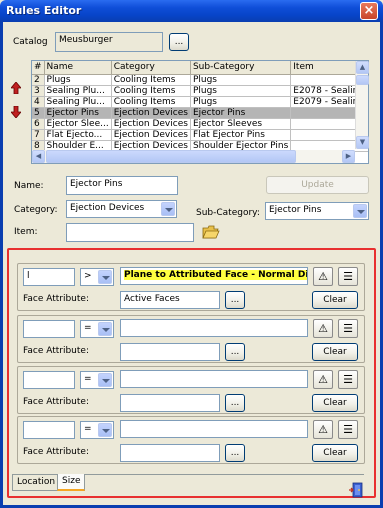 This screenshot has width=383, height=508. Describe the element at coordinates (191, 11) in the screenshot. I see `title-bar: Rules Editor ×` at that location.